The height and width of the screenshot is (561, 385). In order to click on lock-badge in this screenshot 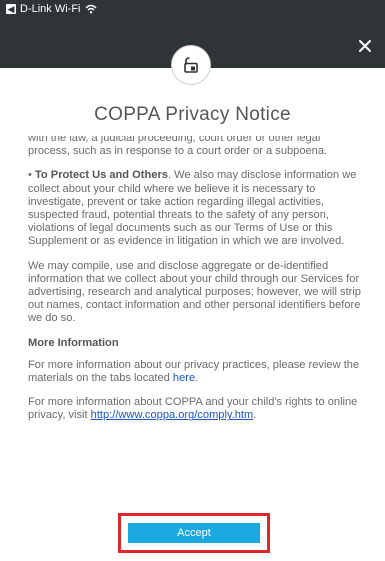, I will do `click(191, 65)`.